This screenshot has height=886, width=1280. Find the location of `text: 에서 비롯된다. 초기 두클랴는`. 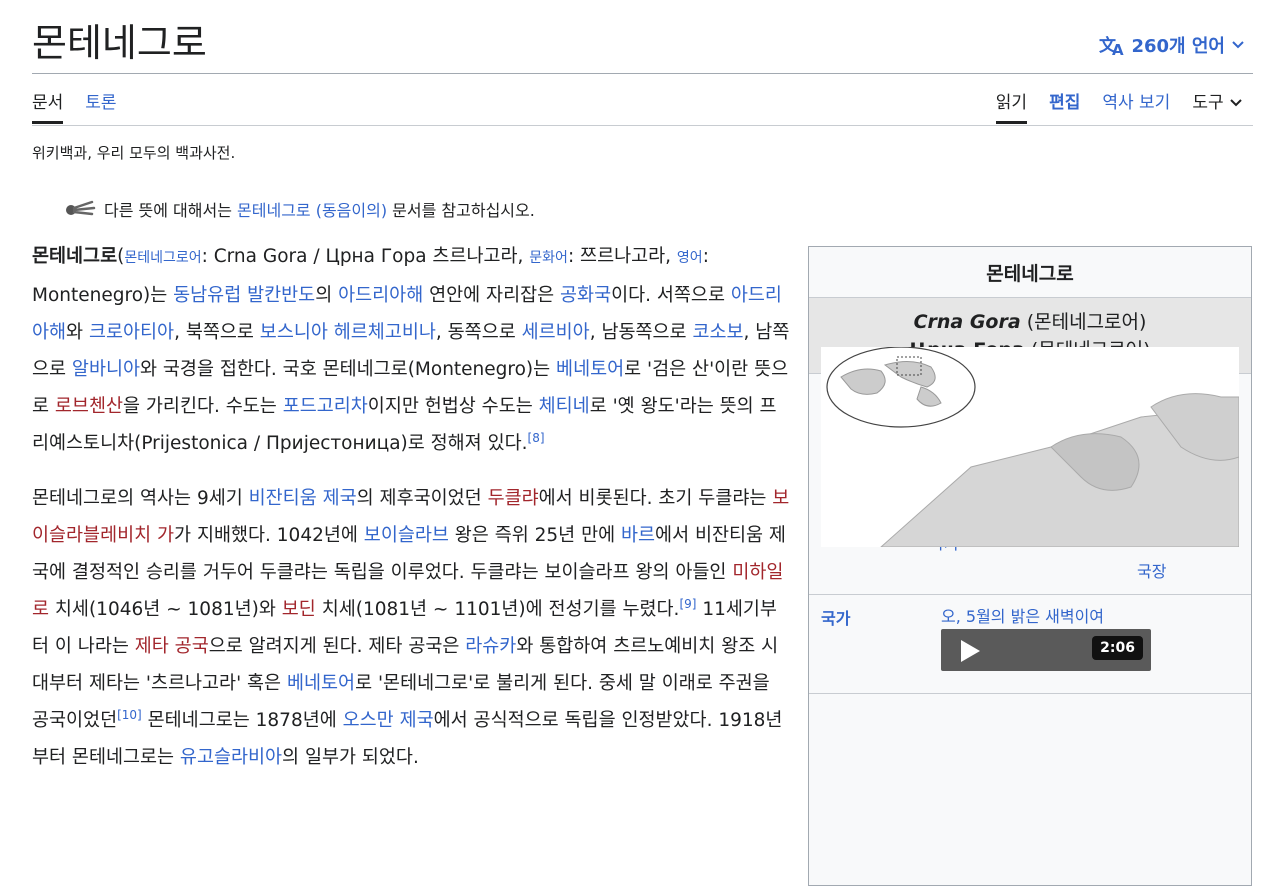

text: 에서 비롯된다. 초기 두클랴는 is located at coordinates (655, 498).